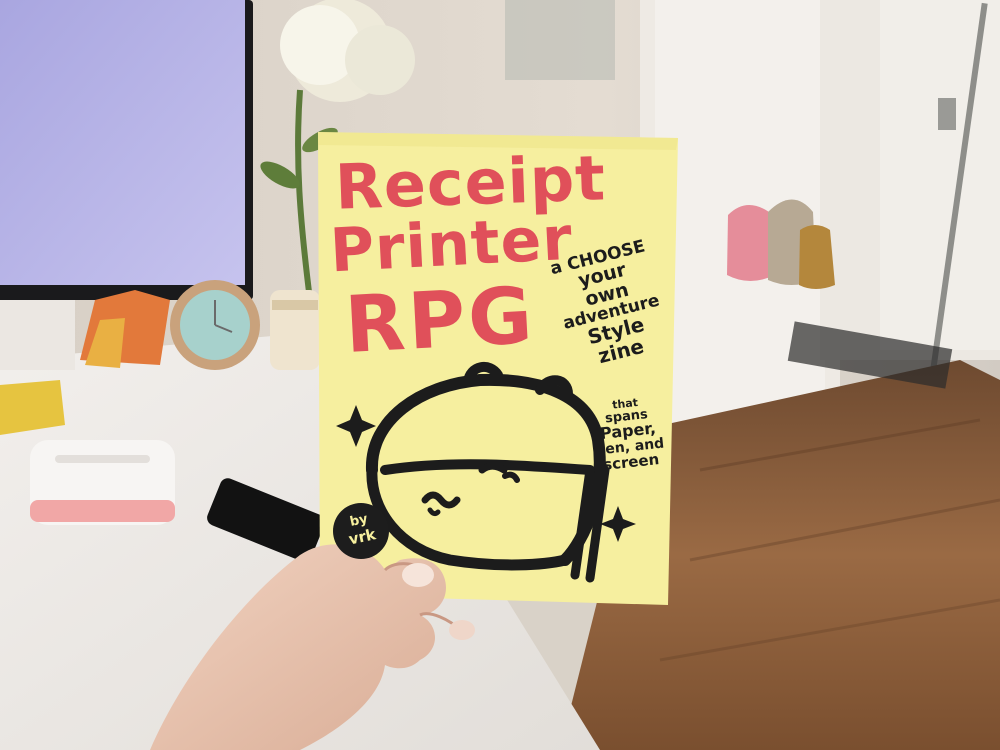  What do you see at coordinates (295, 330) in the screenshot?
I see `jar` at bounding box center [295, 330].